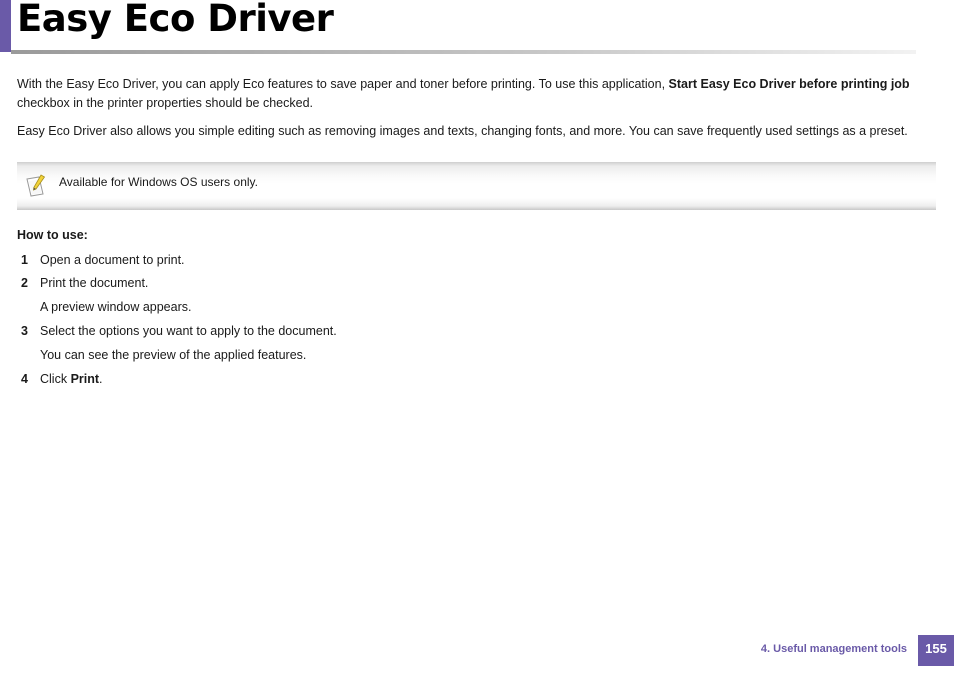 The height and width of the screenshot is (675, 954). I want to click on step-text-end: ., so click(101, 379).